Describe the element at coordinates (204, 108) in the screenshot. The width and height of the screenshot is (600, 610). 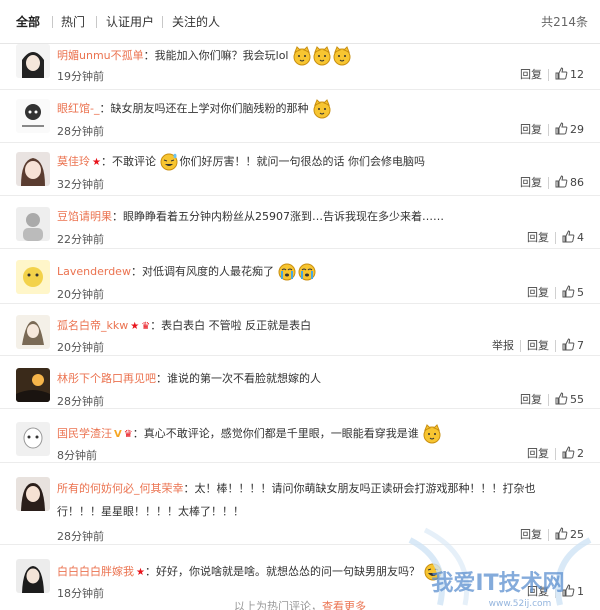
I see `comment-text: ：缺女朋友吗还在上学对你们脑残粉的那种` at that location.